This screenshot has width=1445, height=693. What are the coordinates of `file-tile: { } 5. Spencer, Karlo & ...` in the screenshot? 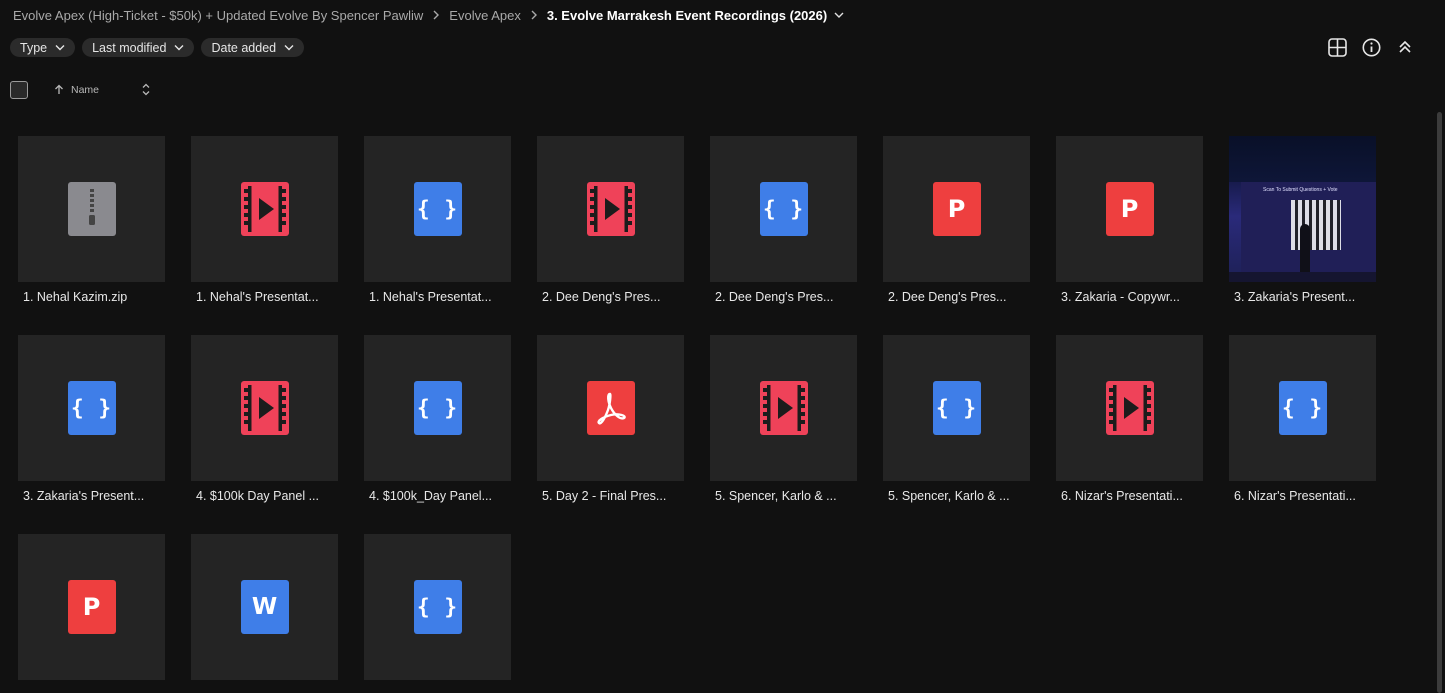 It's located at (956, 419).